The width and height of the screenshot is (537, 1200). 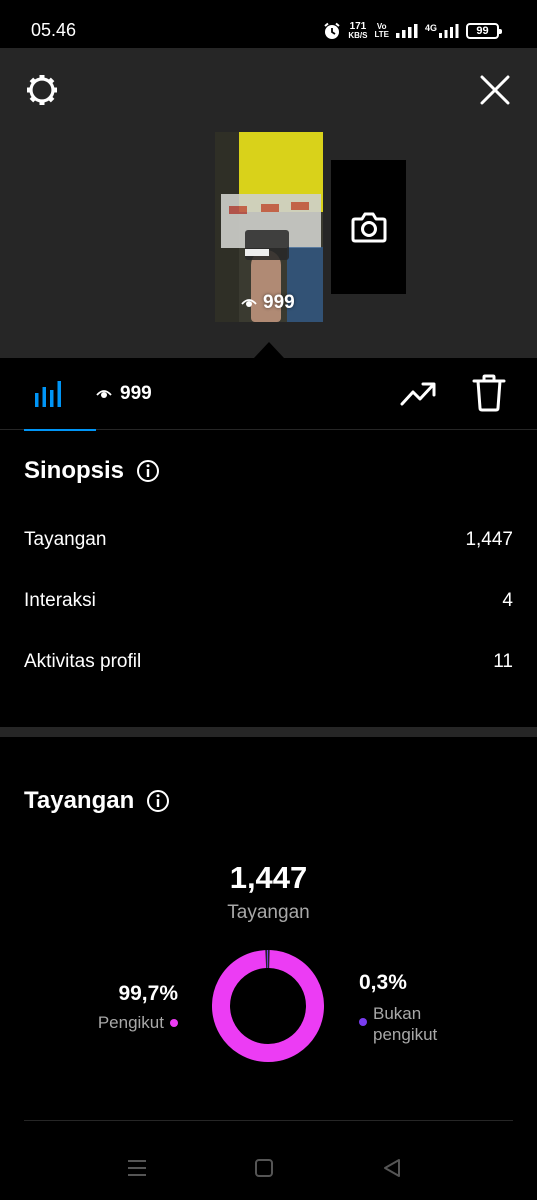 I want to click on add-story-tile, so click(x=368, y=227).